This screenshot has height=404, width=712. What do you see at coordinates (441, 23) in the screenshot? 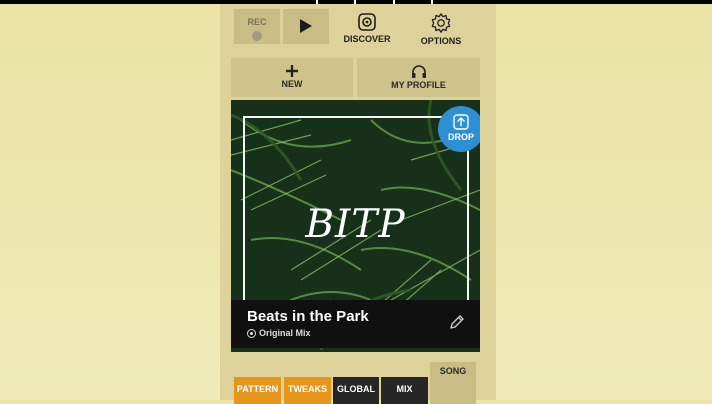
I see `gear-icon` at bounding box center [441, 23].